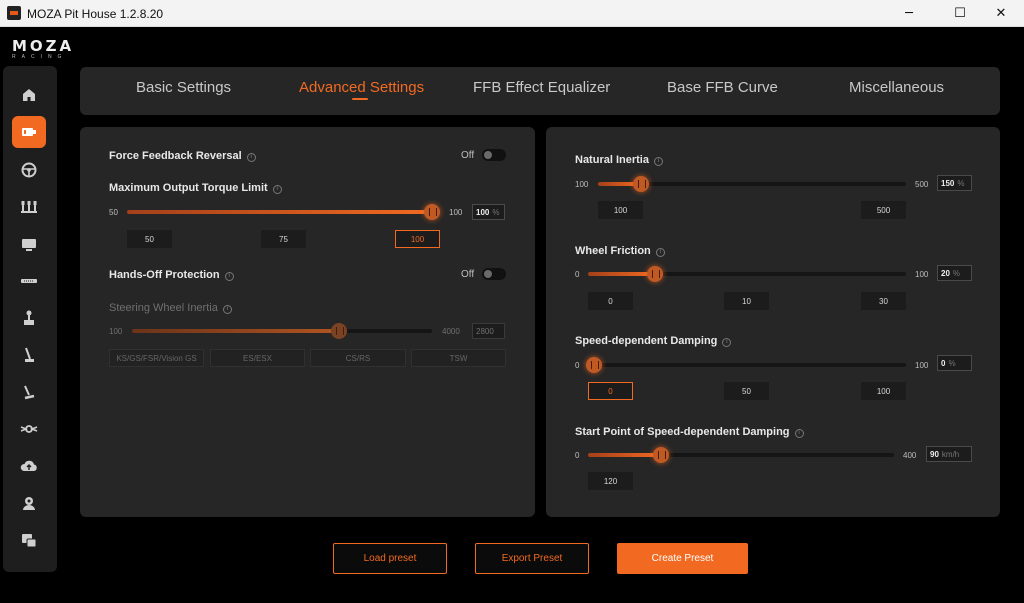 This screenshot has width=1024, height=603. What do you see at coordinates (488, 212) in the screenshot?
I see `max-torque-value-input: 100%` at bounding box center [488, 212].